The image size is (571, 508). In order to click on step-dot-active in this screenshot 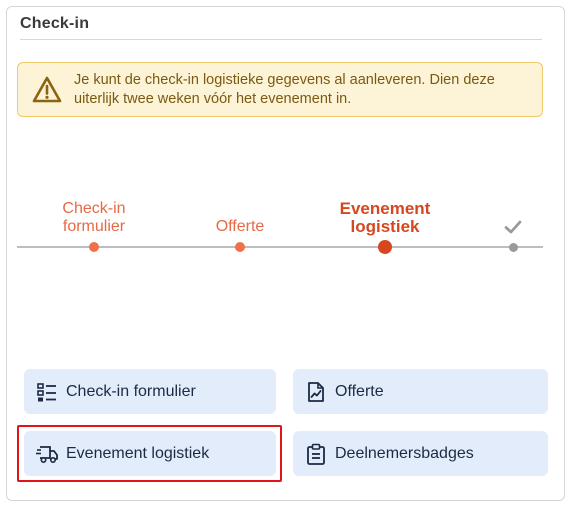, I will do `click(385, 247)`.